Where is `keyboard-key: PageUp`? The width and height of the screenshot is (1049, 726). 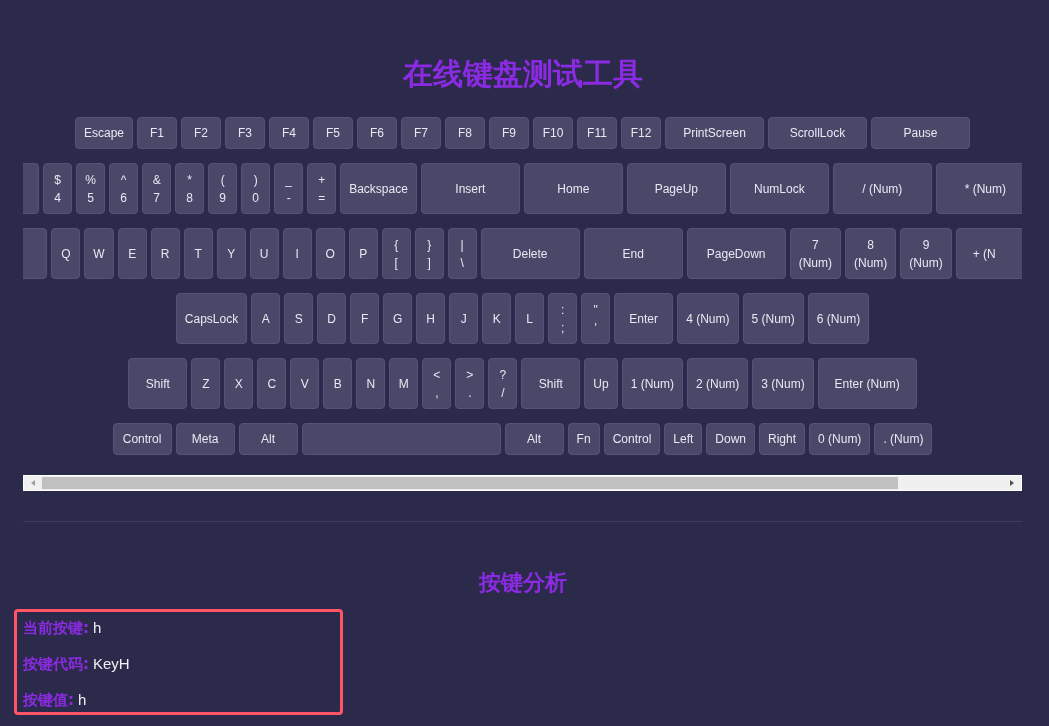
keyboard-key: PageUp is located at coordinates (676, 188).